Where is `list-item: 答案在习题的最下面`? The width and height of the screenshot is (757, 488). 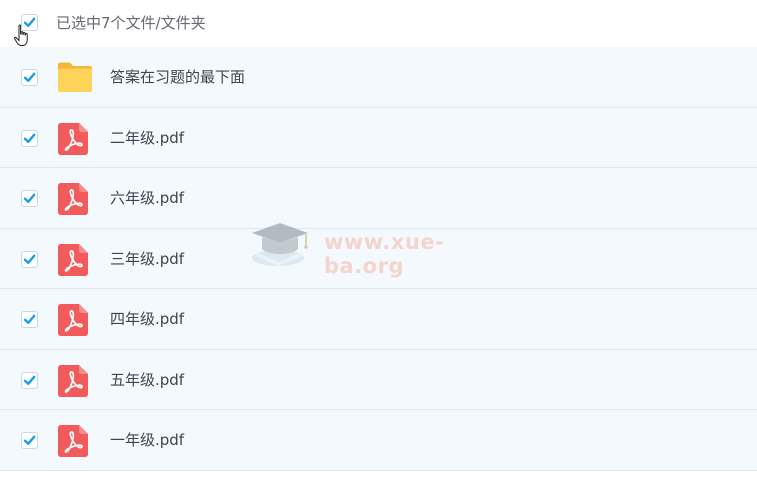 list-item: 答案在习题的最下面 is located at coordinates (378, 77).